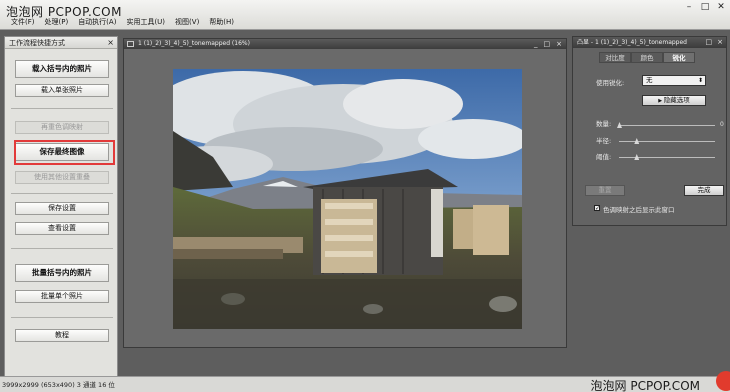 The width and height of the screenshot is (730, 392). I want to click on radius-label: 半径:, so click(604, 141).